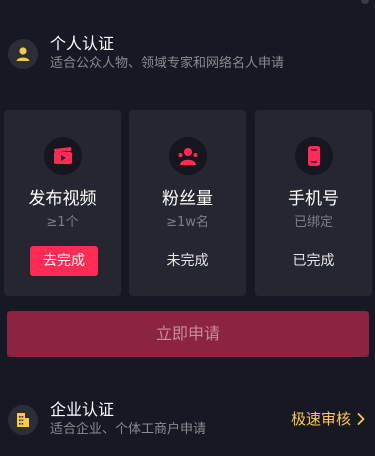 The height and width of the screenshot is (456, 375). What do you see at coordinates (188, 334) in the screenshot?
I see `apply-now-button: 立即申请` at bounding box center [188, 334].